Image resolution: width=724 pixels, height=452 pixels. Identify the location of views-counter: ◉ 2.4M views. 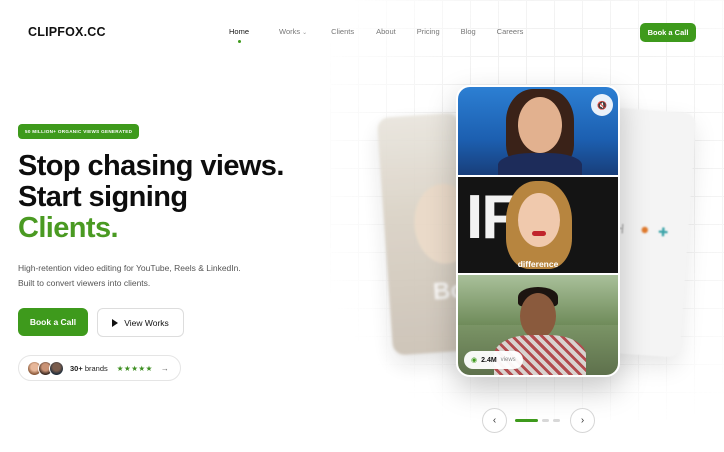
(493, 360).